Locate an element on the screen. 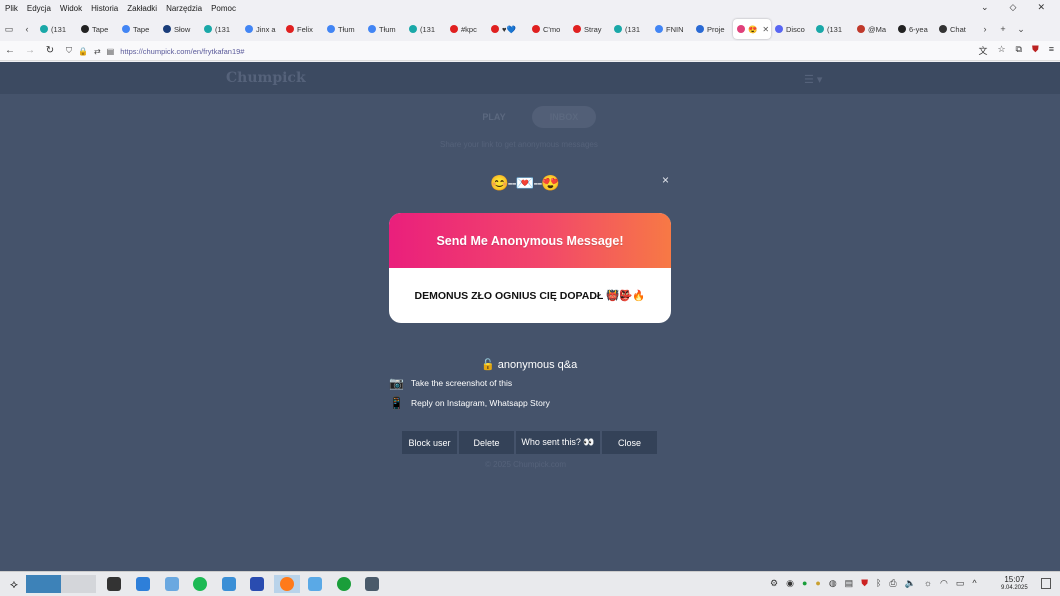 The height and width of the screenshot is (596, 1060). close-tab-icon: ✕ is located at coordinates (765, 29).